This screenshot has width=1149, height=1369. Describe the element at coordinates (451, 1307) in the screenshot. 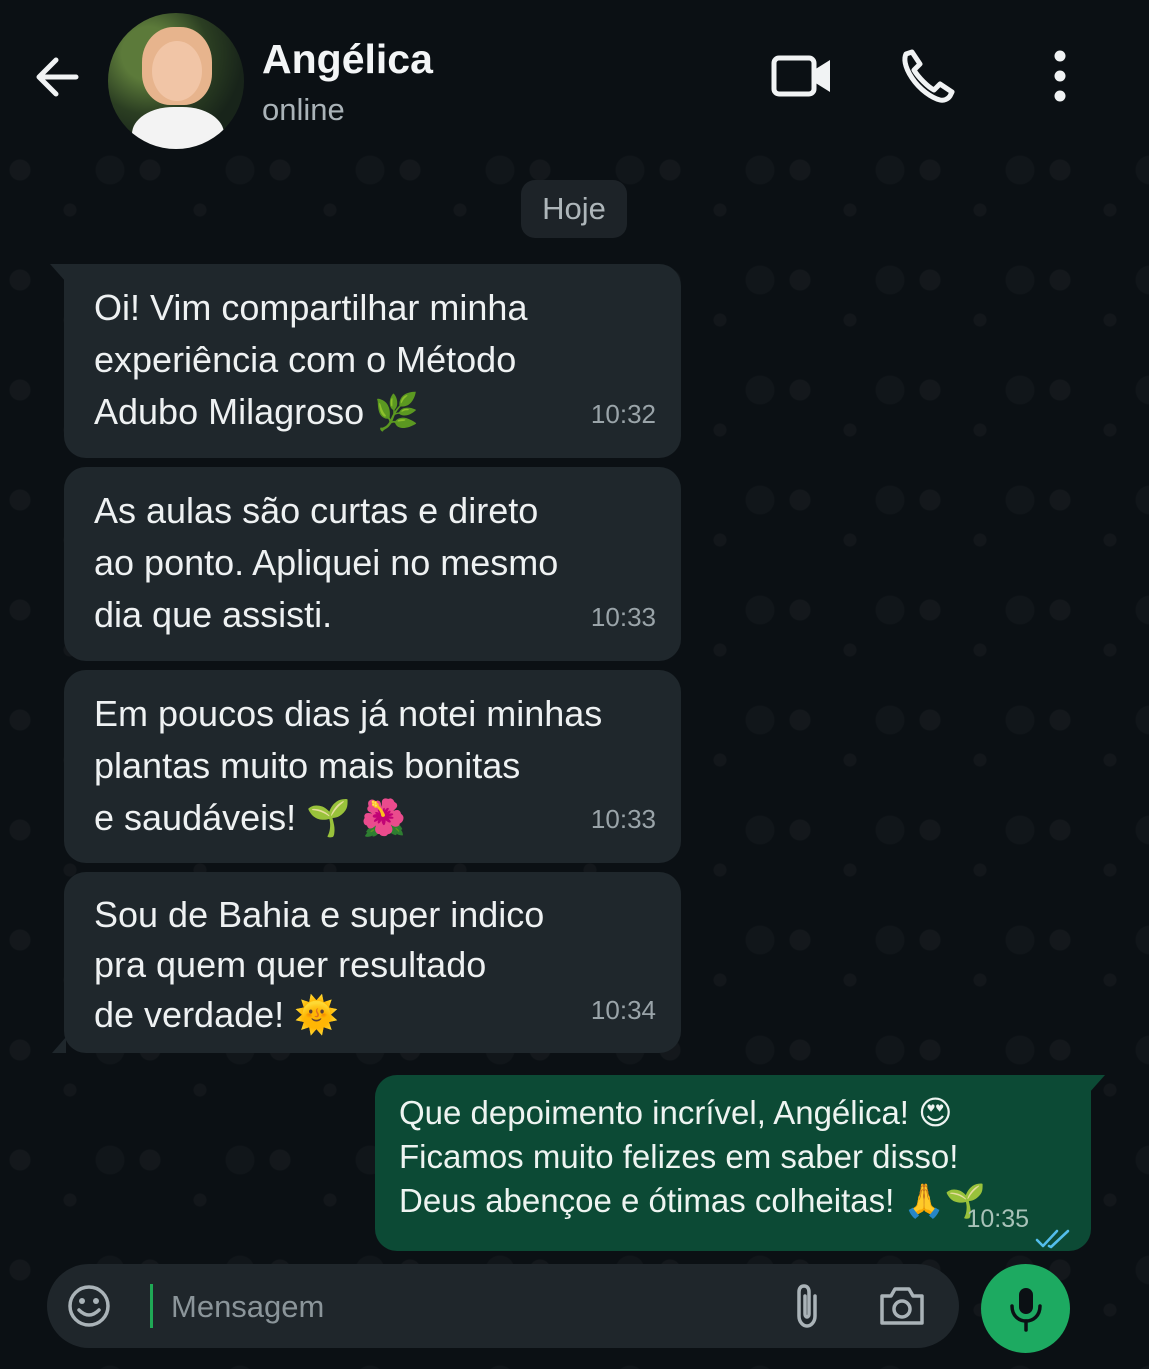

I see `message-input` at that location.